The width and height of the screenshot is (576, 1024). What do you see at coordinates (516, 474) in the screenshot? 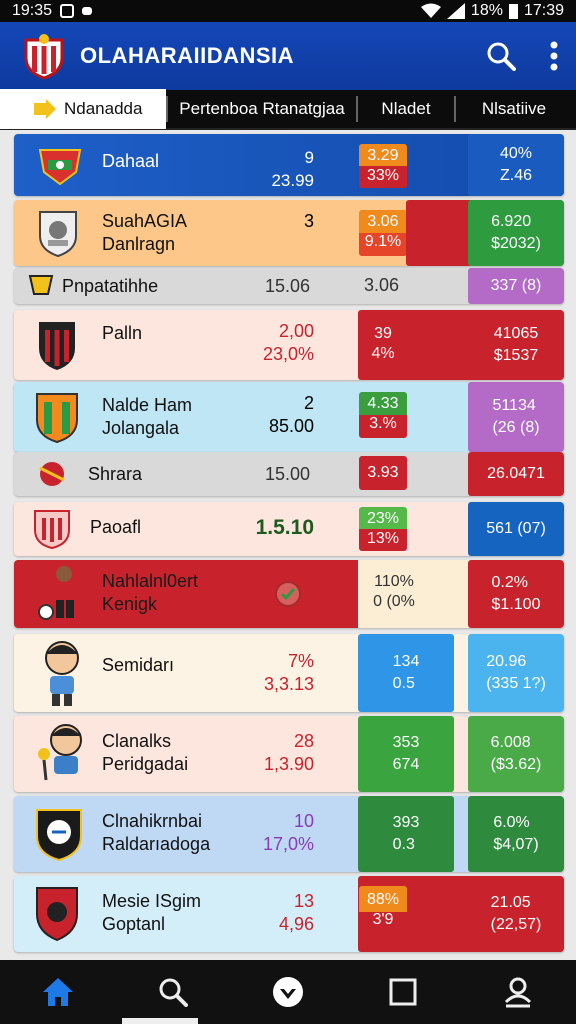
I see `stat-block: 26.0471` at bounding box center [516, 474].